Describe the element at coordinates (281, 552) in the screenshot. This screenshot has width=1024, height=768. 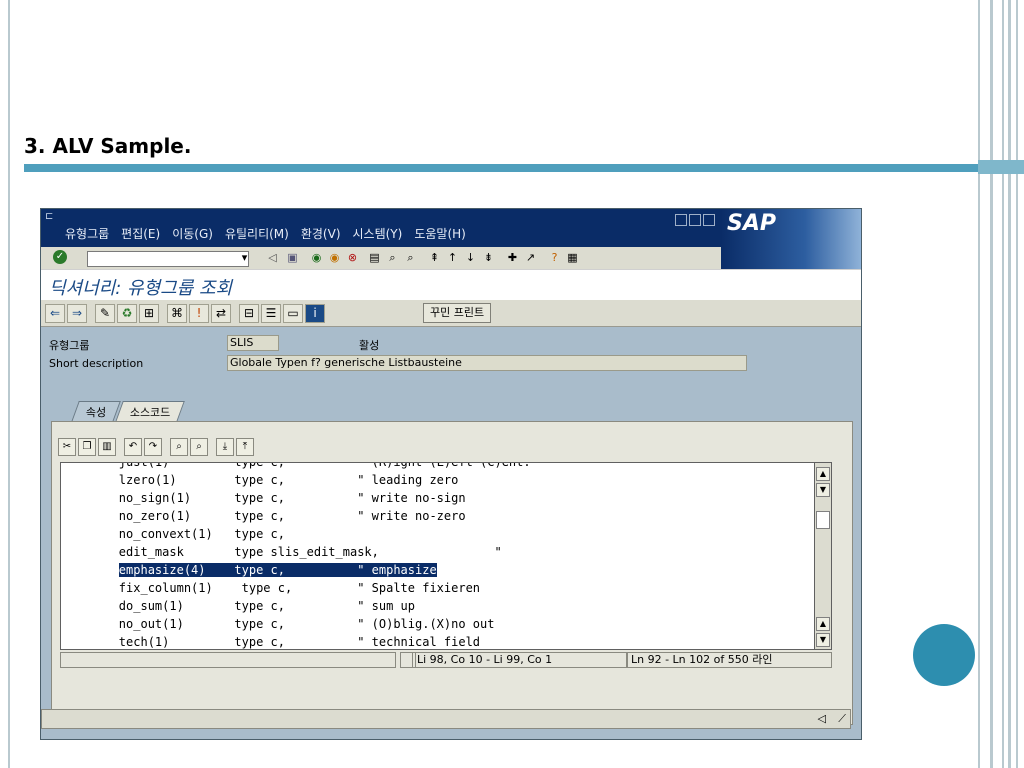
I see `code-line: edit_mask type slis_edit_mask, "` at that location.